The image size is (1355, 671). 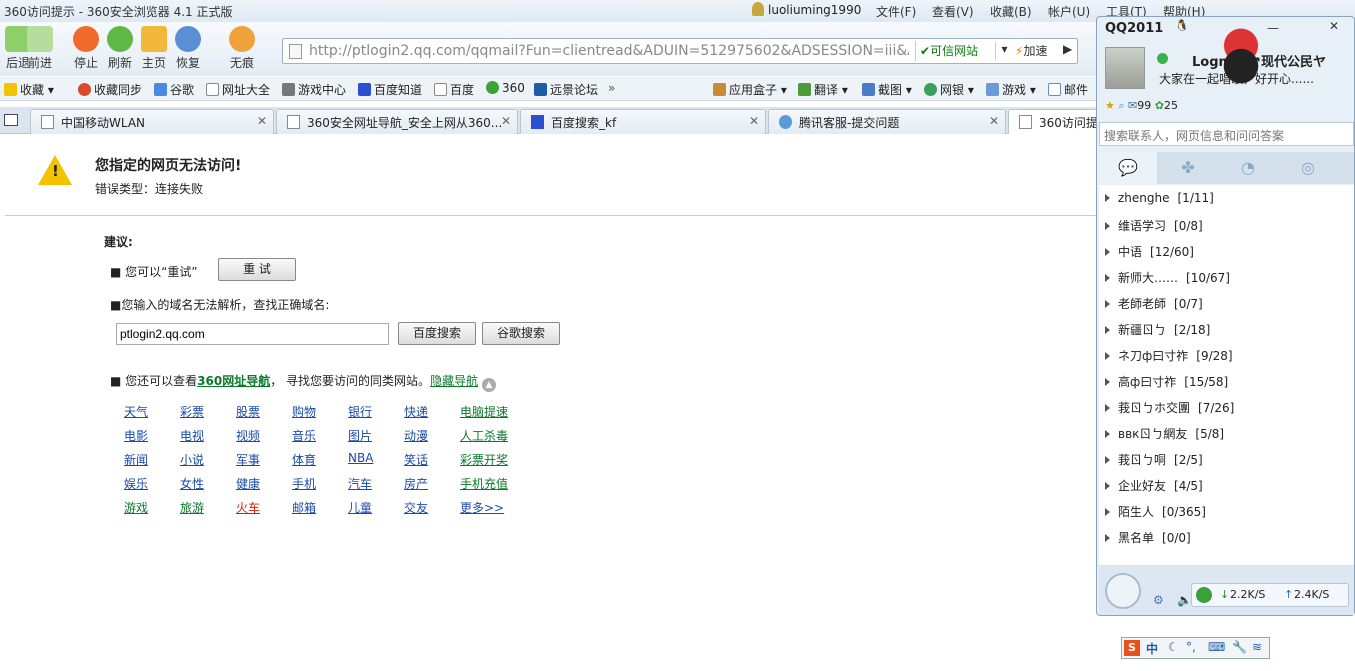 What do you see at coordinates (1169, 355) in the screenshot?
I see `contact-group: ネ刀ф曰寸祚 [9/28]` at bounding box center [1169, 355].